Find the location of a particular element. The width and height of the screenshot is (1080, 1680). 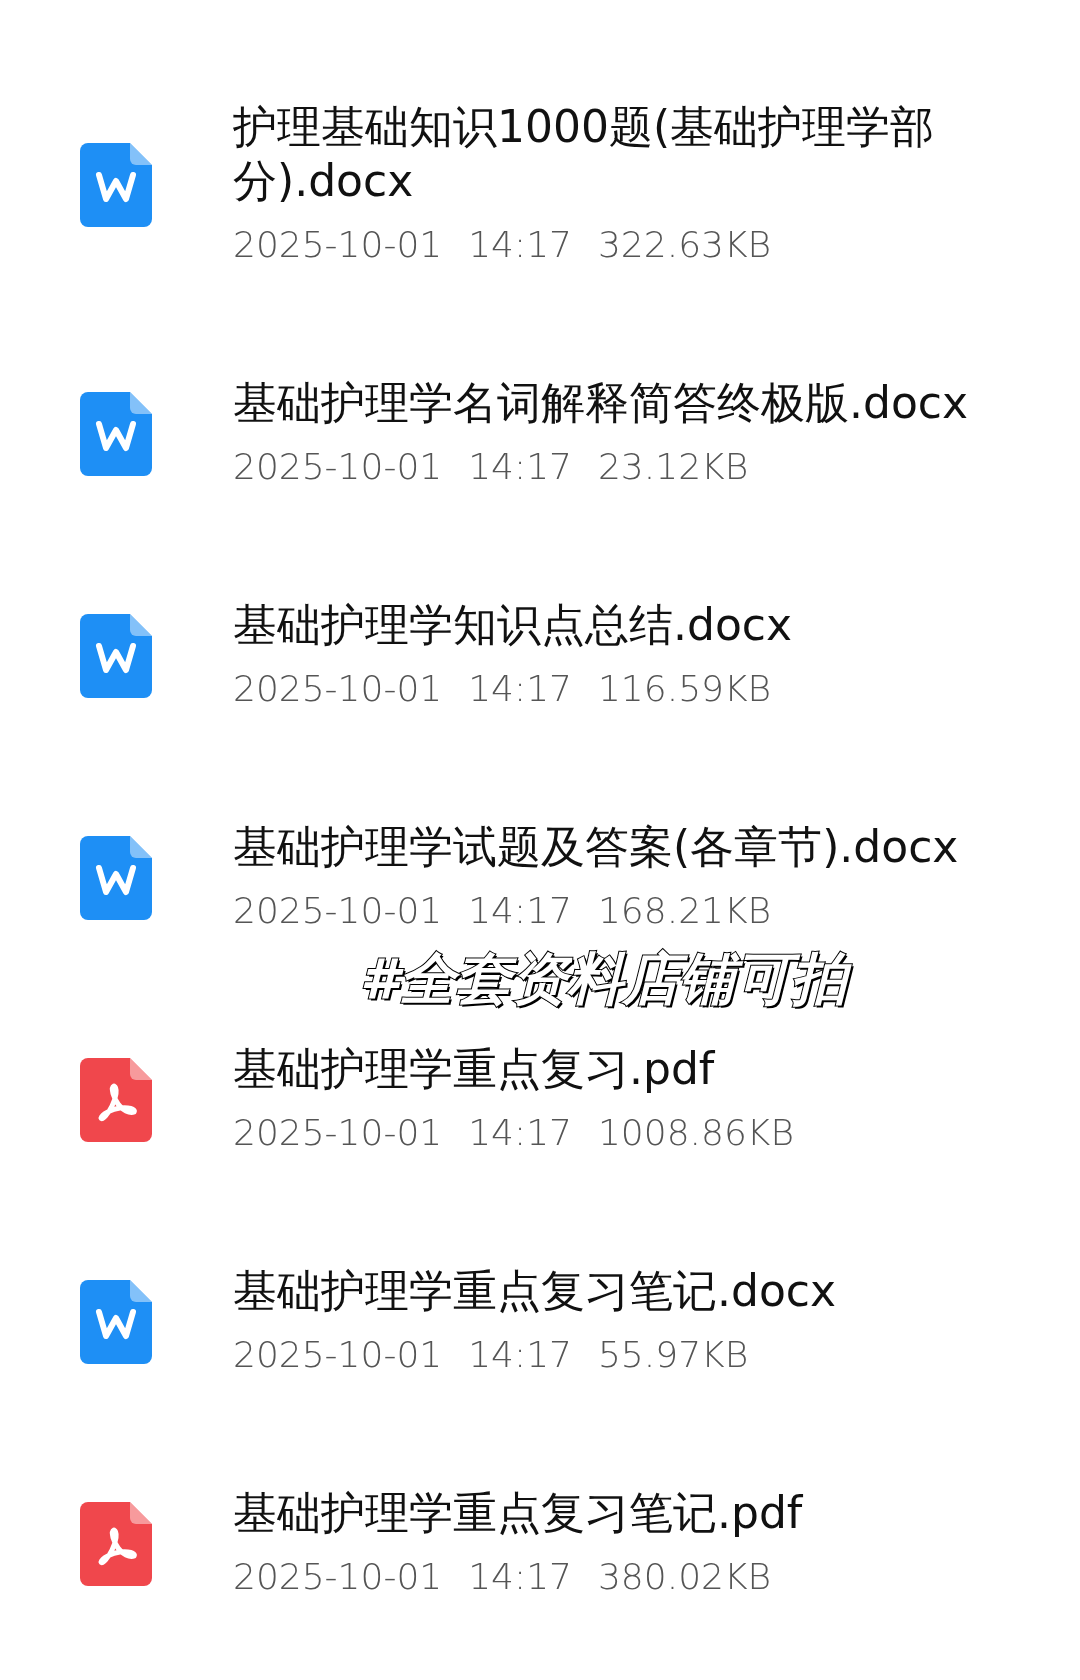

file-name: 基础护理学知识点总结.docx is located at coordinates (611, 625).